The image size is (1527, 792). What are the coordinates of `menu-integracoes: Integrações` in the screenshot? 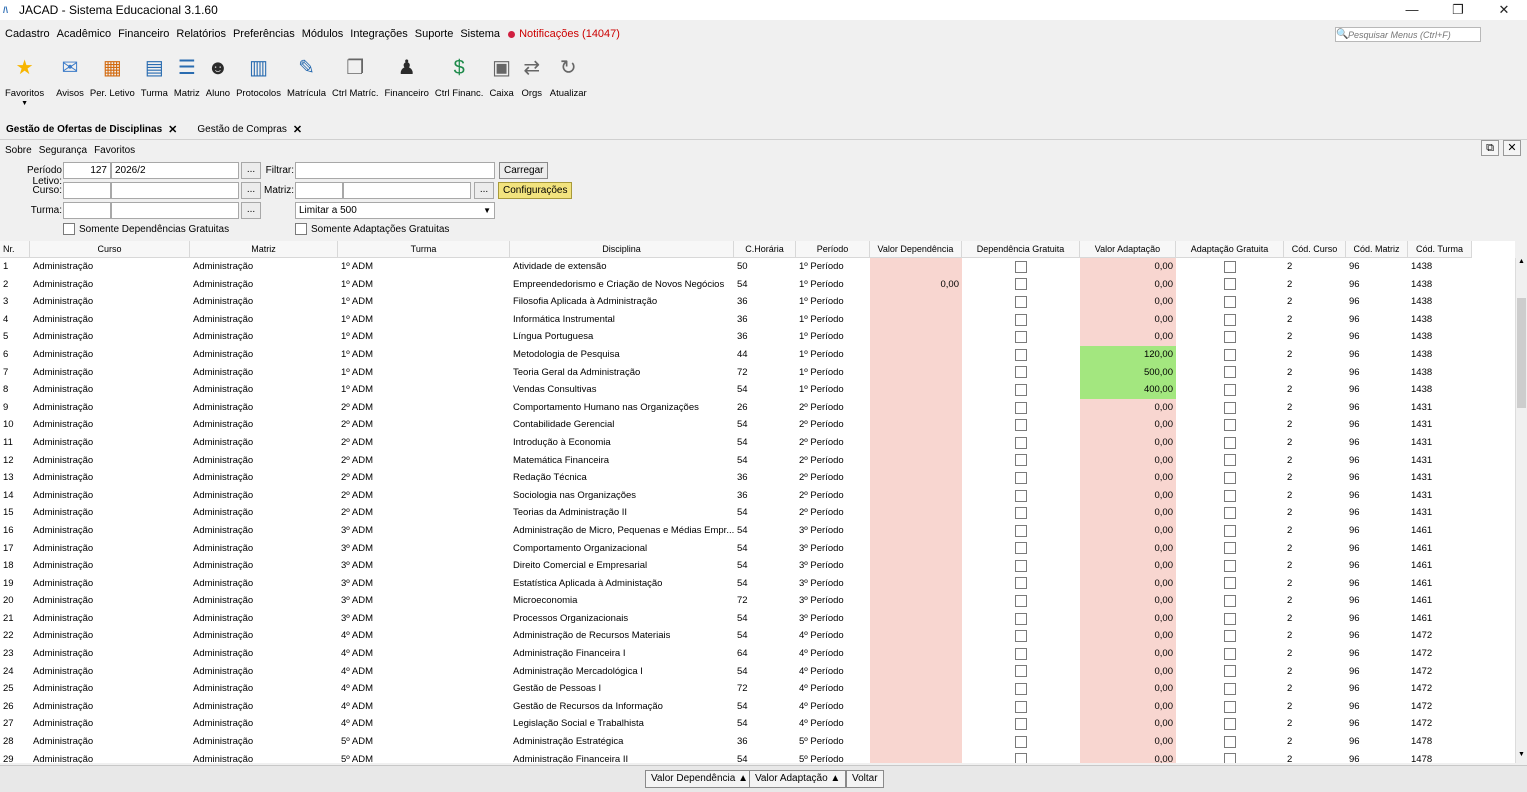 It's located at (378, 34).